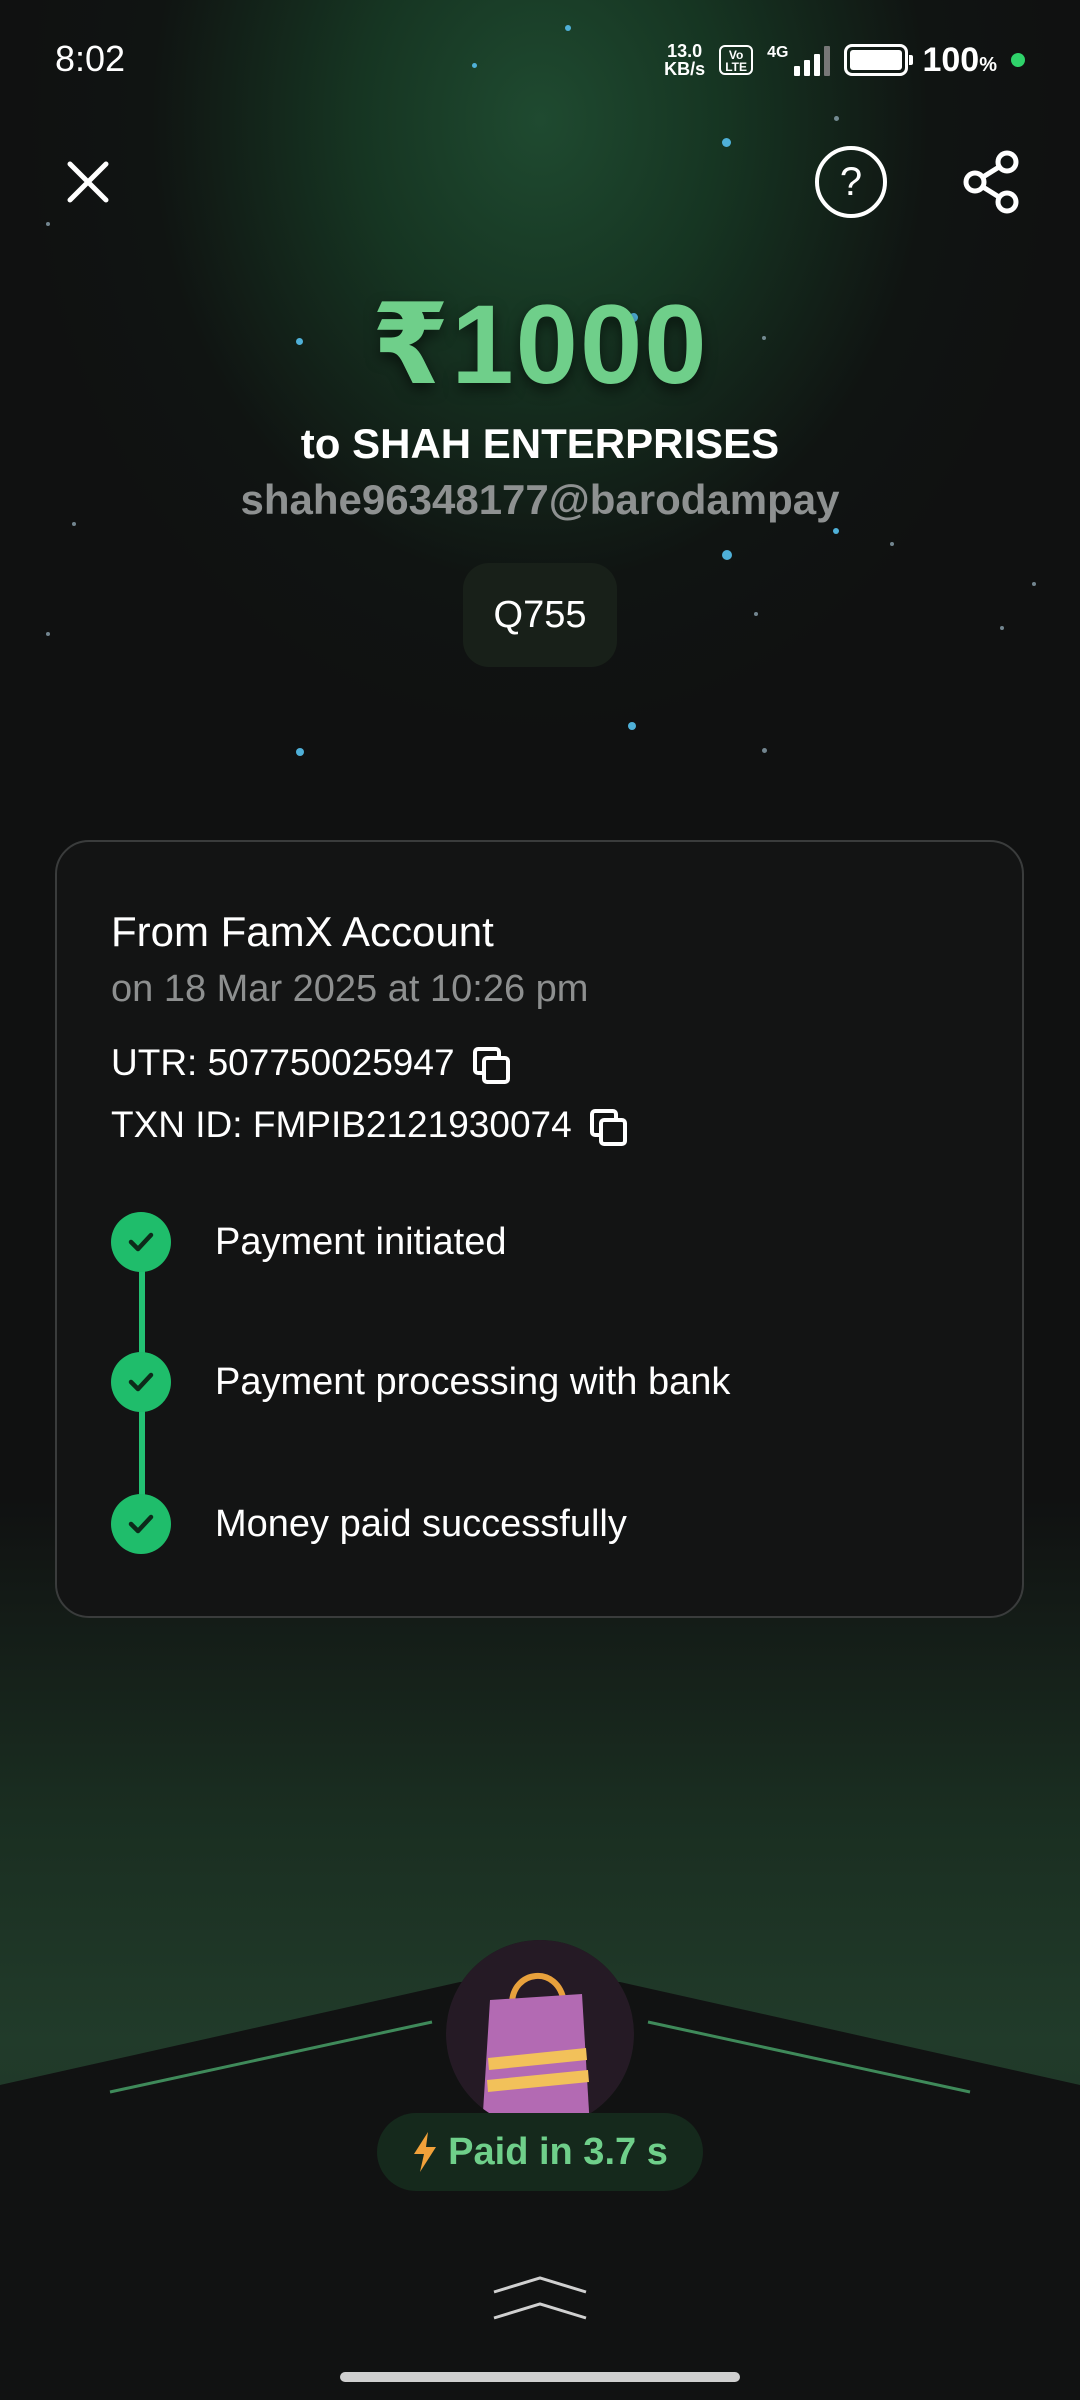 This screenshot has width=1080, height=2400. Describe the element at coordinates (490, 1064) in the screenshot. I see `copy-utr-icon` at that location.